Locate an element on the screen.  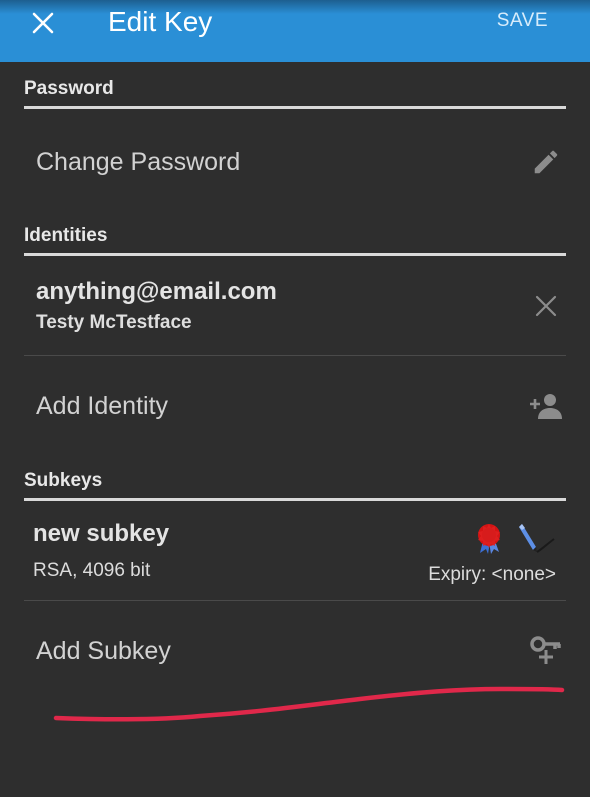
app-toolbar: Edit Key SAVE is located at coordinates (295, 31).